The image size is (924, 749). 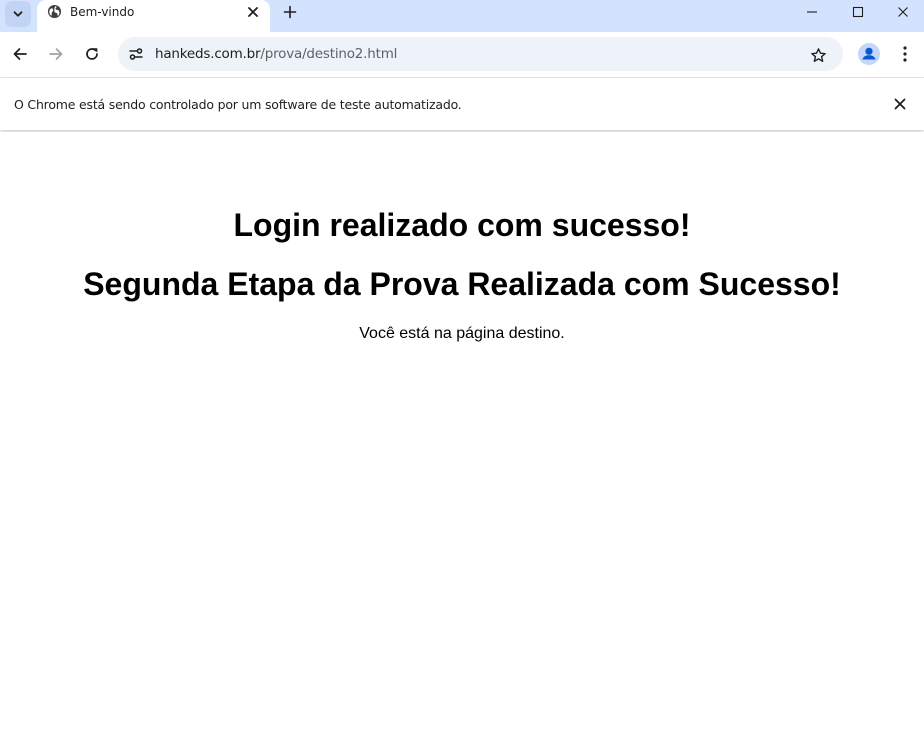 I want to click on forward-button, so click(x=56, y=54).